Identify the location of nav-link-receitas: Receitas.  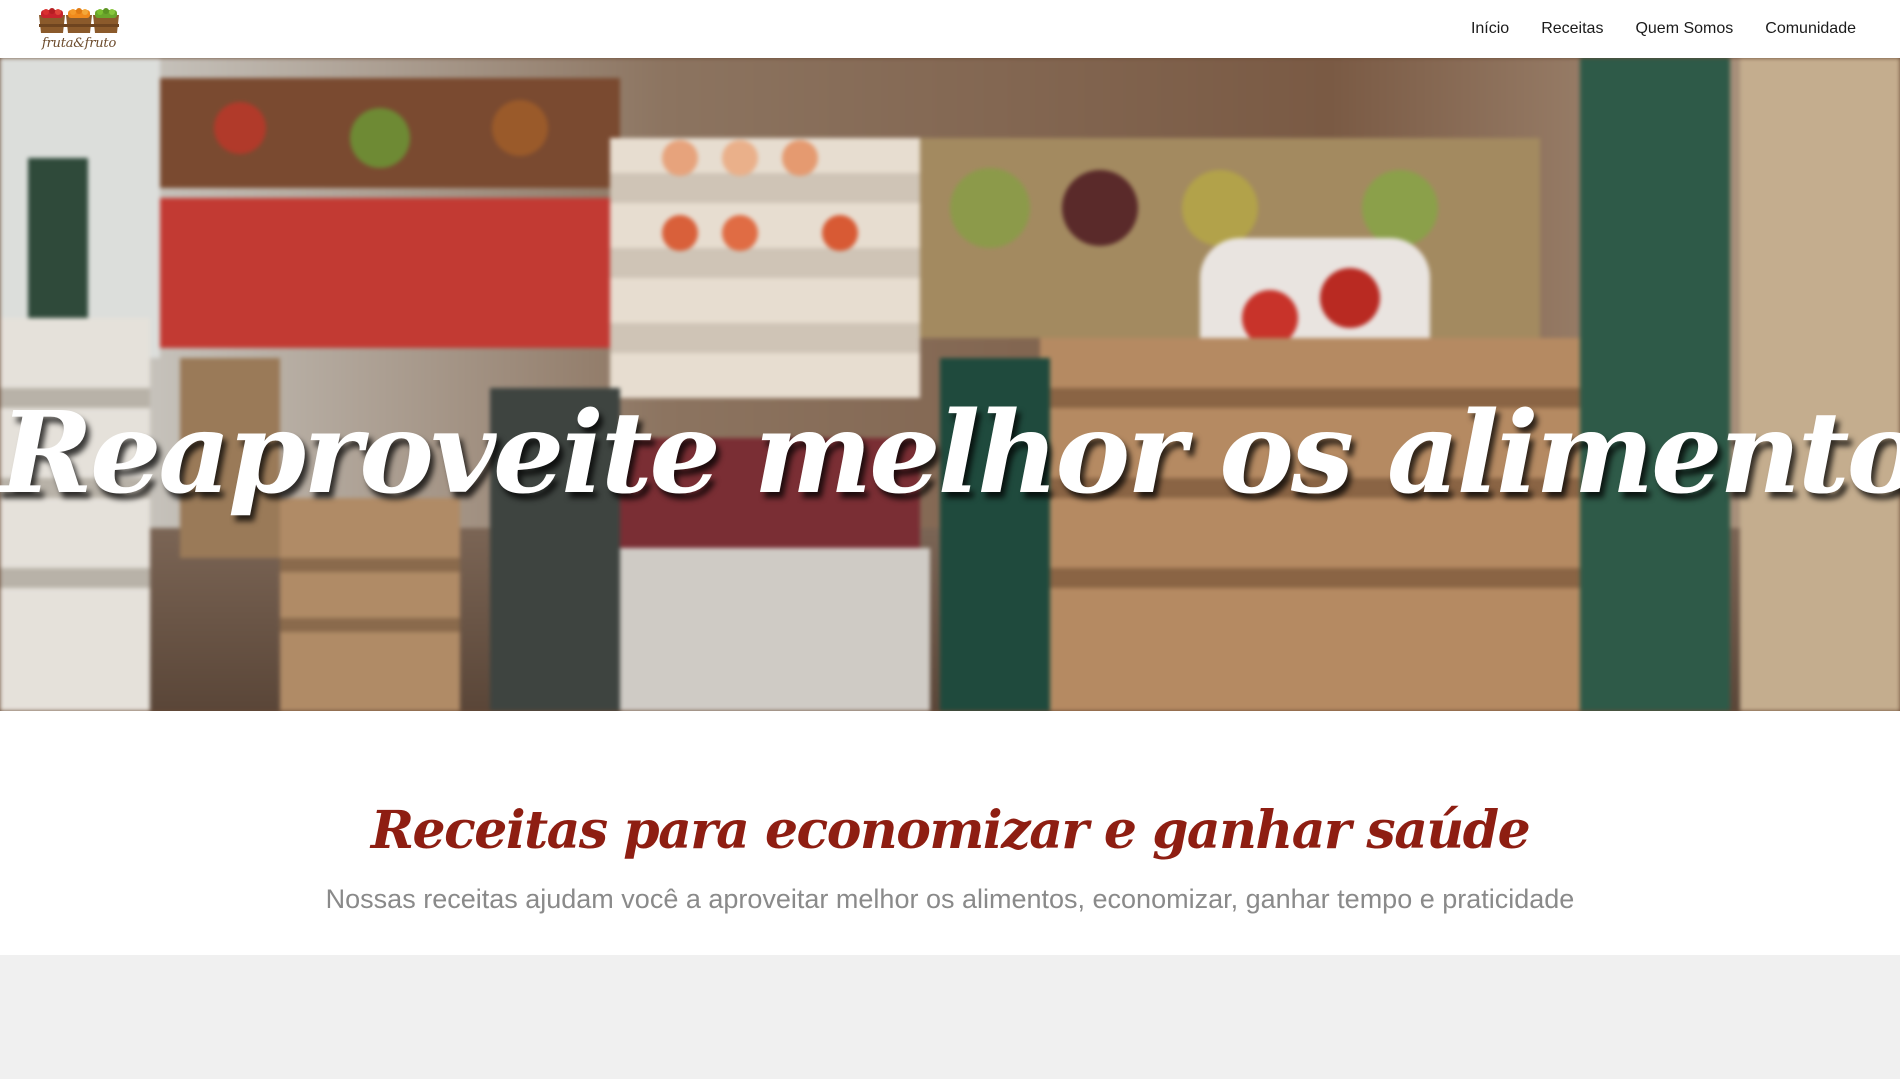
(1572, 29).